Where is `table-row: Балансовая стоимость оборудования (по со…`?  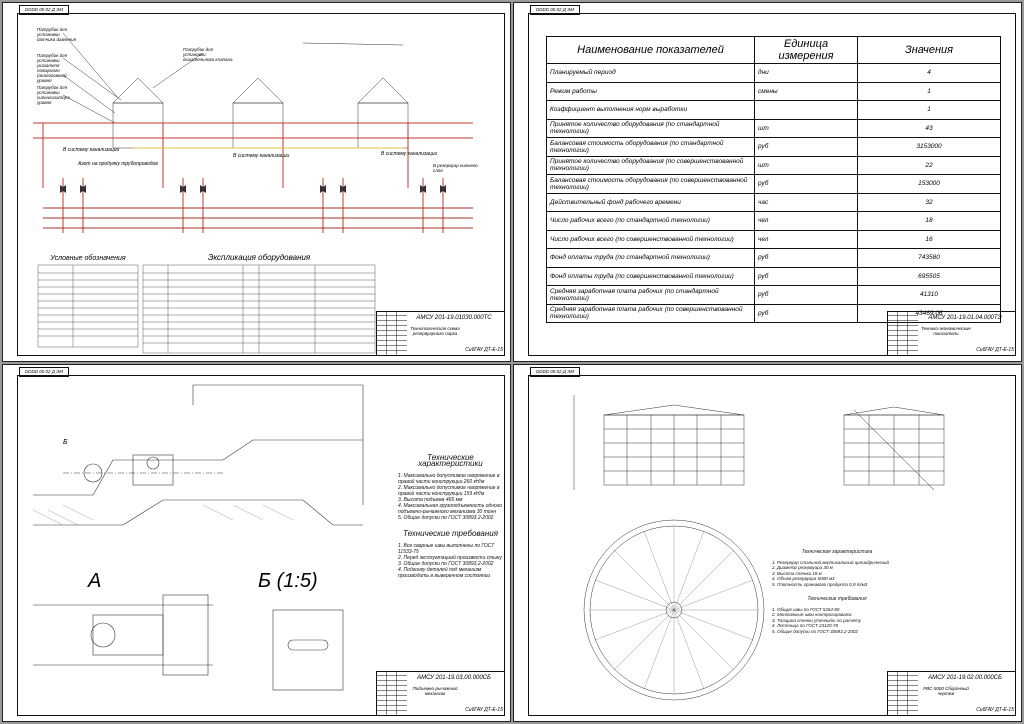
table-row: Балансовая стоимость оборудования (по со… is located at coordinates (773, 184).